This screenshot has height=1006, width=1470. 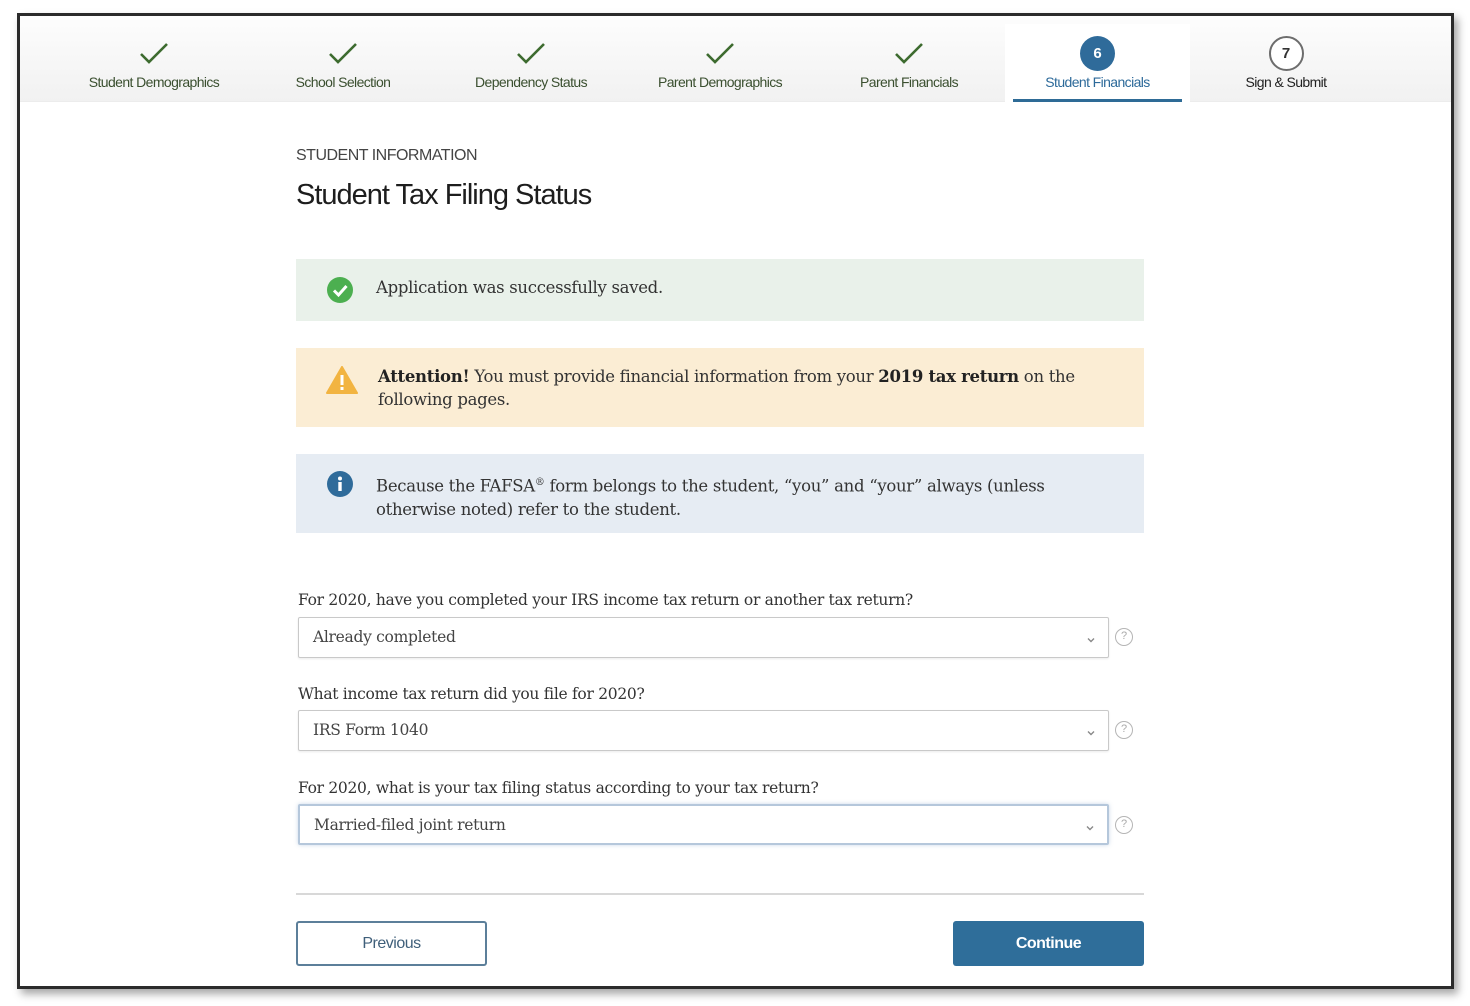 What do you see at coordinates (391, 943) in the screenshot?
I see `previous-button: Previous` at bounding box center [391, 943].